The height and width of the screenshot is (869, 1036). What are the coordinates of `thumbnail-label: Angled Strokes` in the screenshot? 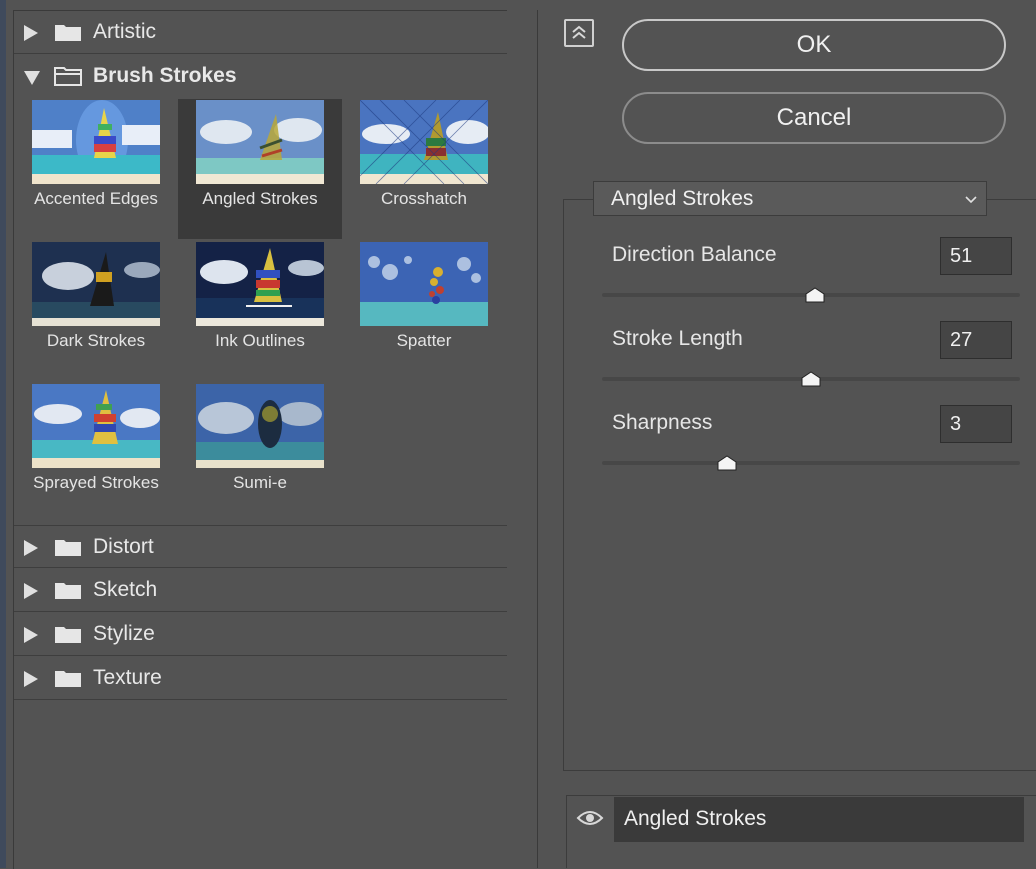 It's located at (260, 198).